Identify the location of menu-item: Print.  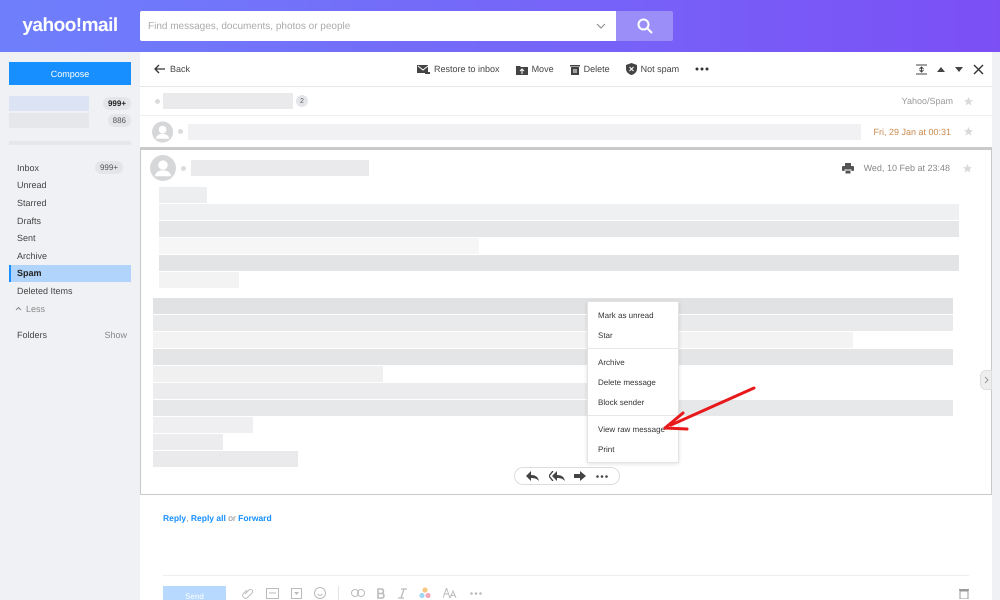
(633, 449).